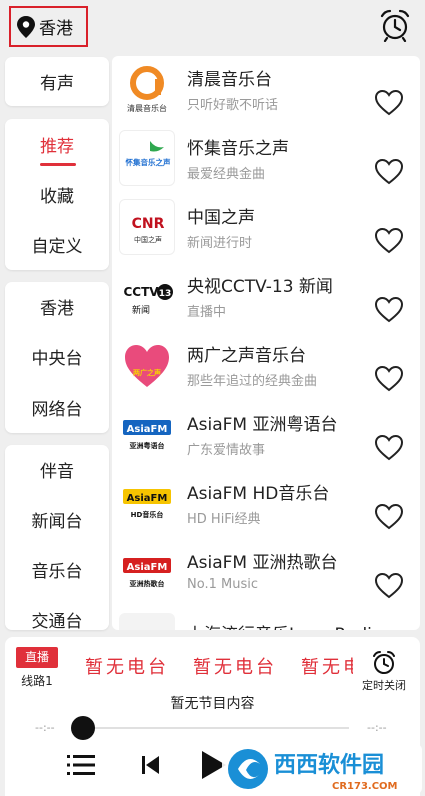  I want to click on cnr-logo: CNR 中国之声, so click(147, 227).